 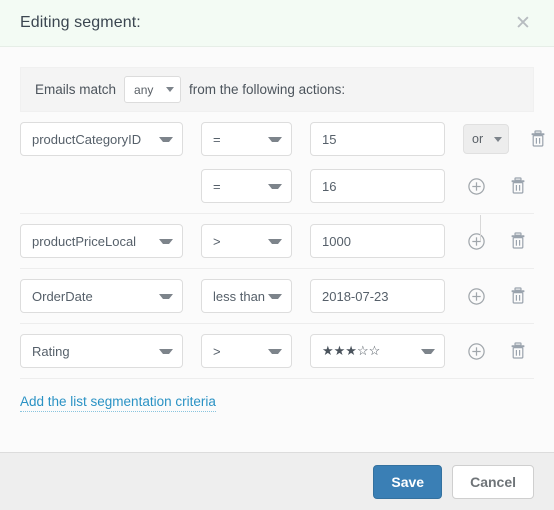 I want to click on rule-row: = 16, so click(x=277, y=186).